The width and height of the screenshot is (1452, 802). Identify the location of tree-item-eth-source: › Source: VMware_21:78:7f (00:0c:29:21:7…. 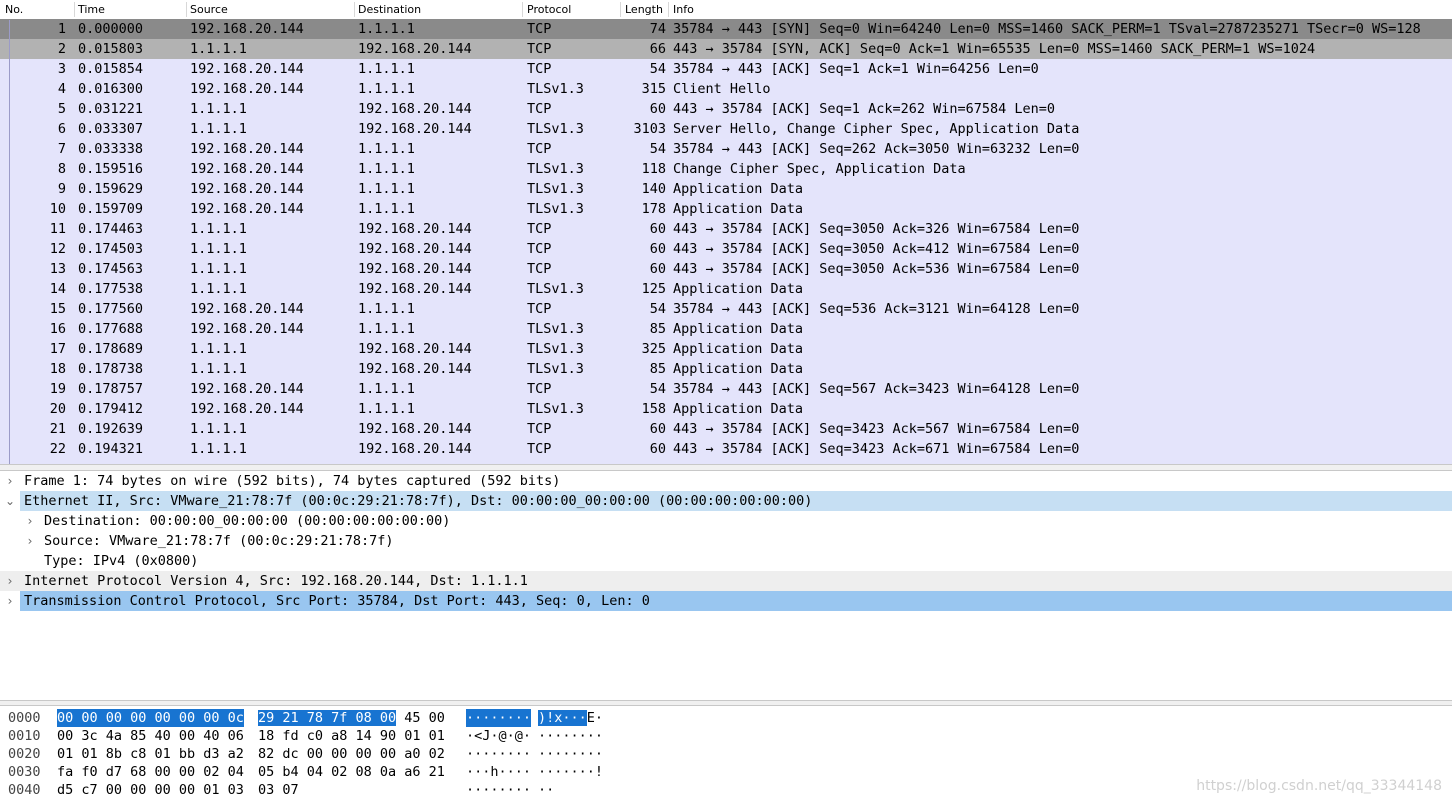
(726, 541).